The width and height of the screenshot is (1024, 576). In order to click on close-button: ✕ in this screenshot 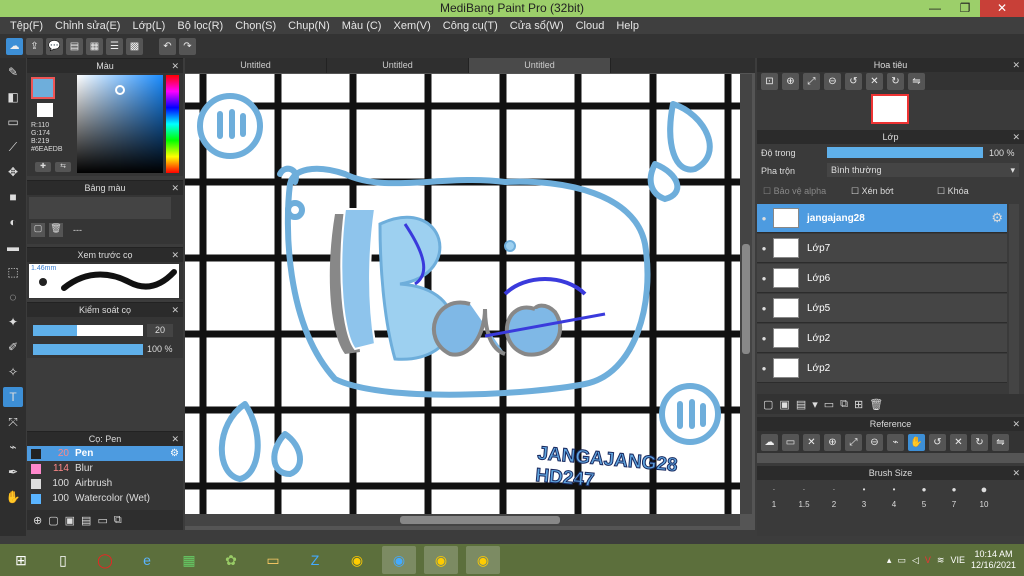, I will do `click(1002, 8)`.